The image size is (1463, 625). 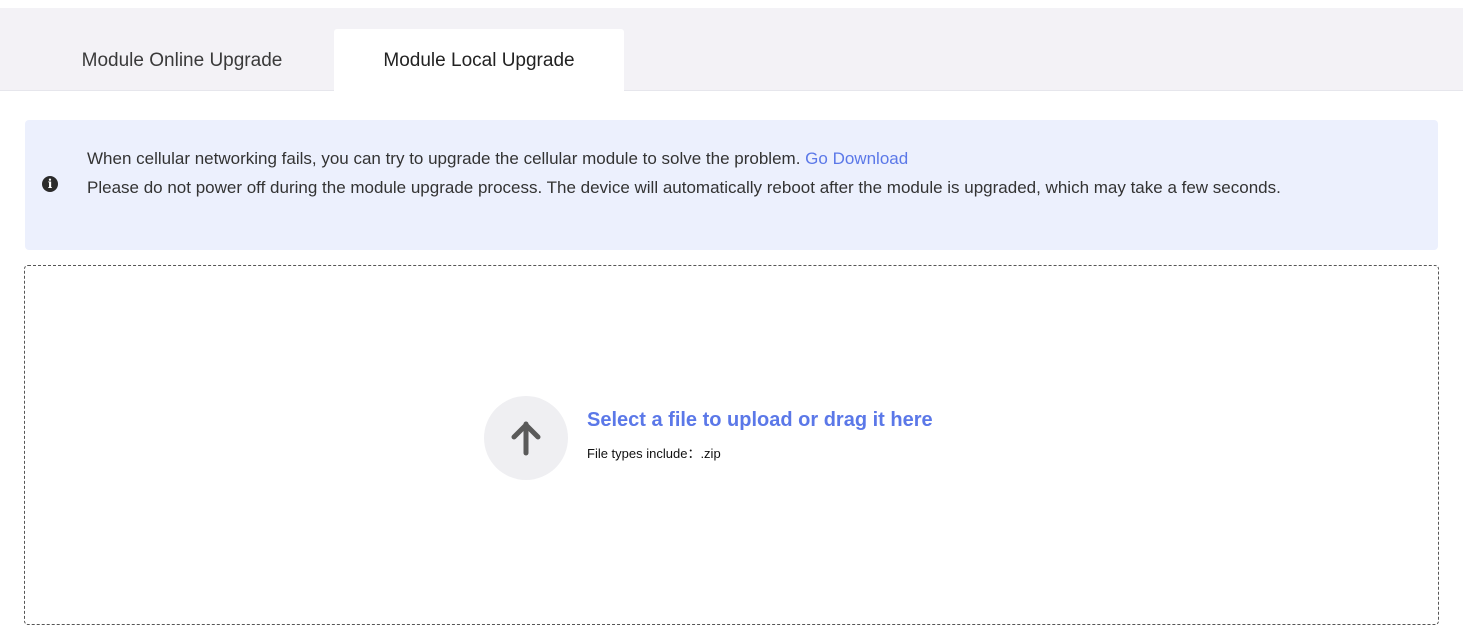 I want to click on top-strip, so click(x=731, y=4).